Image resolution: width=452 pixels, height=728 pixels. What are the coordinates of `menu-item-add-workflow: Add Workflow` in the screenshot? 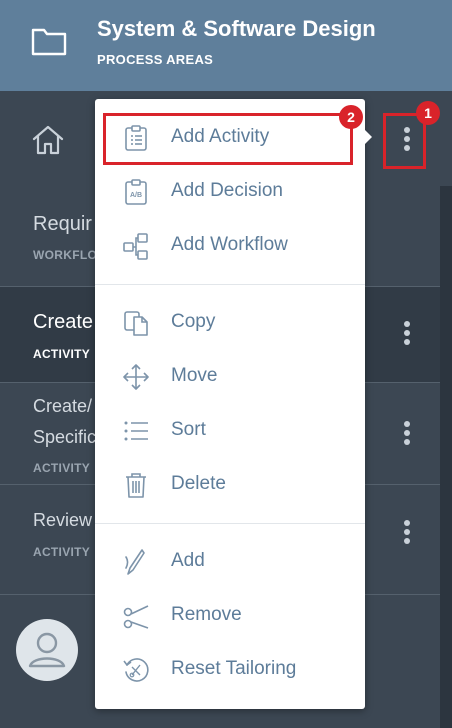 It's located at (230, 246).